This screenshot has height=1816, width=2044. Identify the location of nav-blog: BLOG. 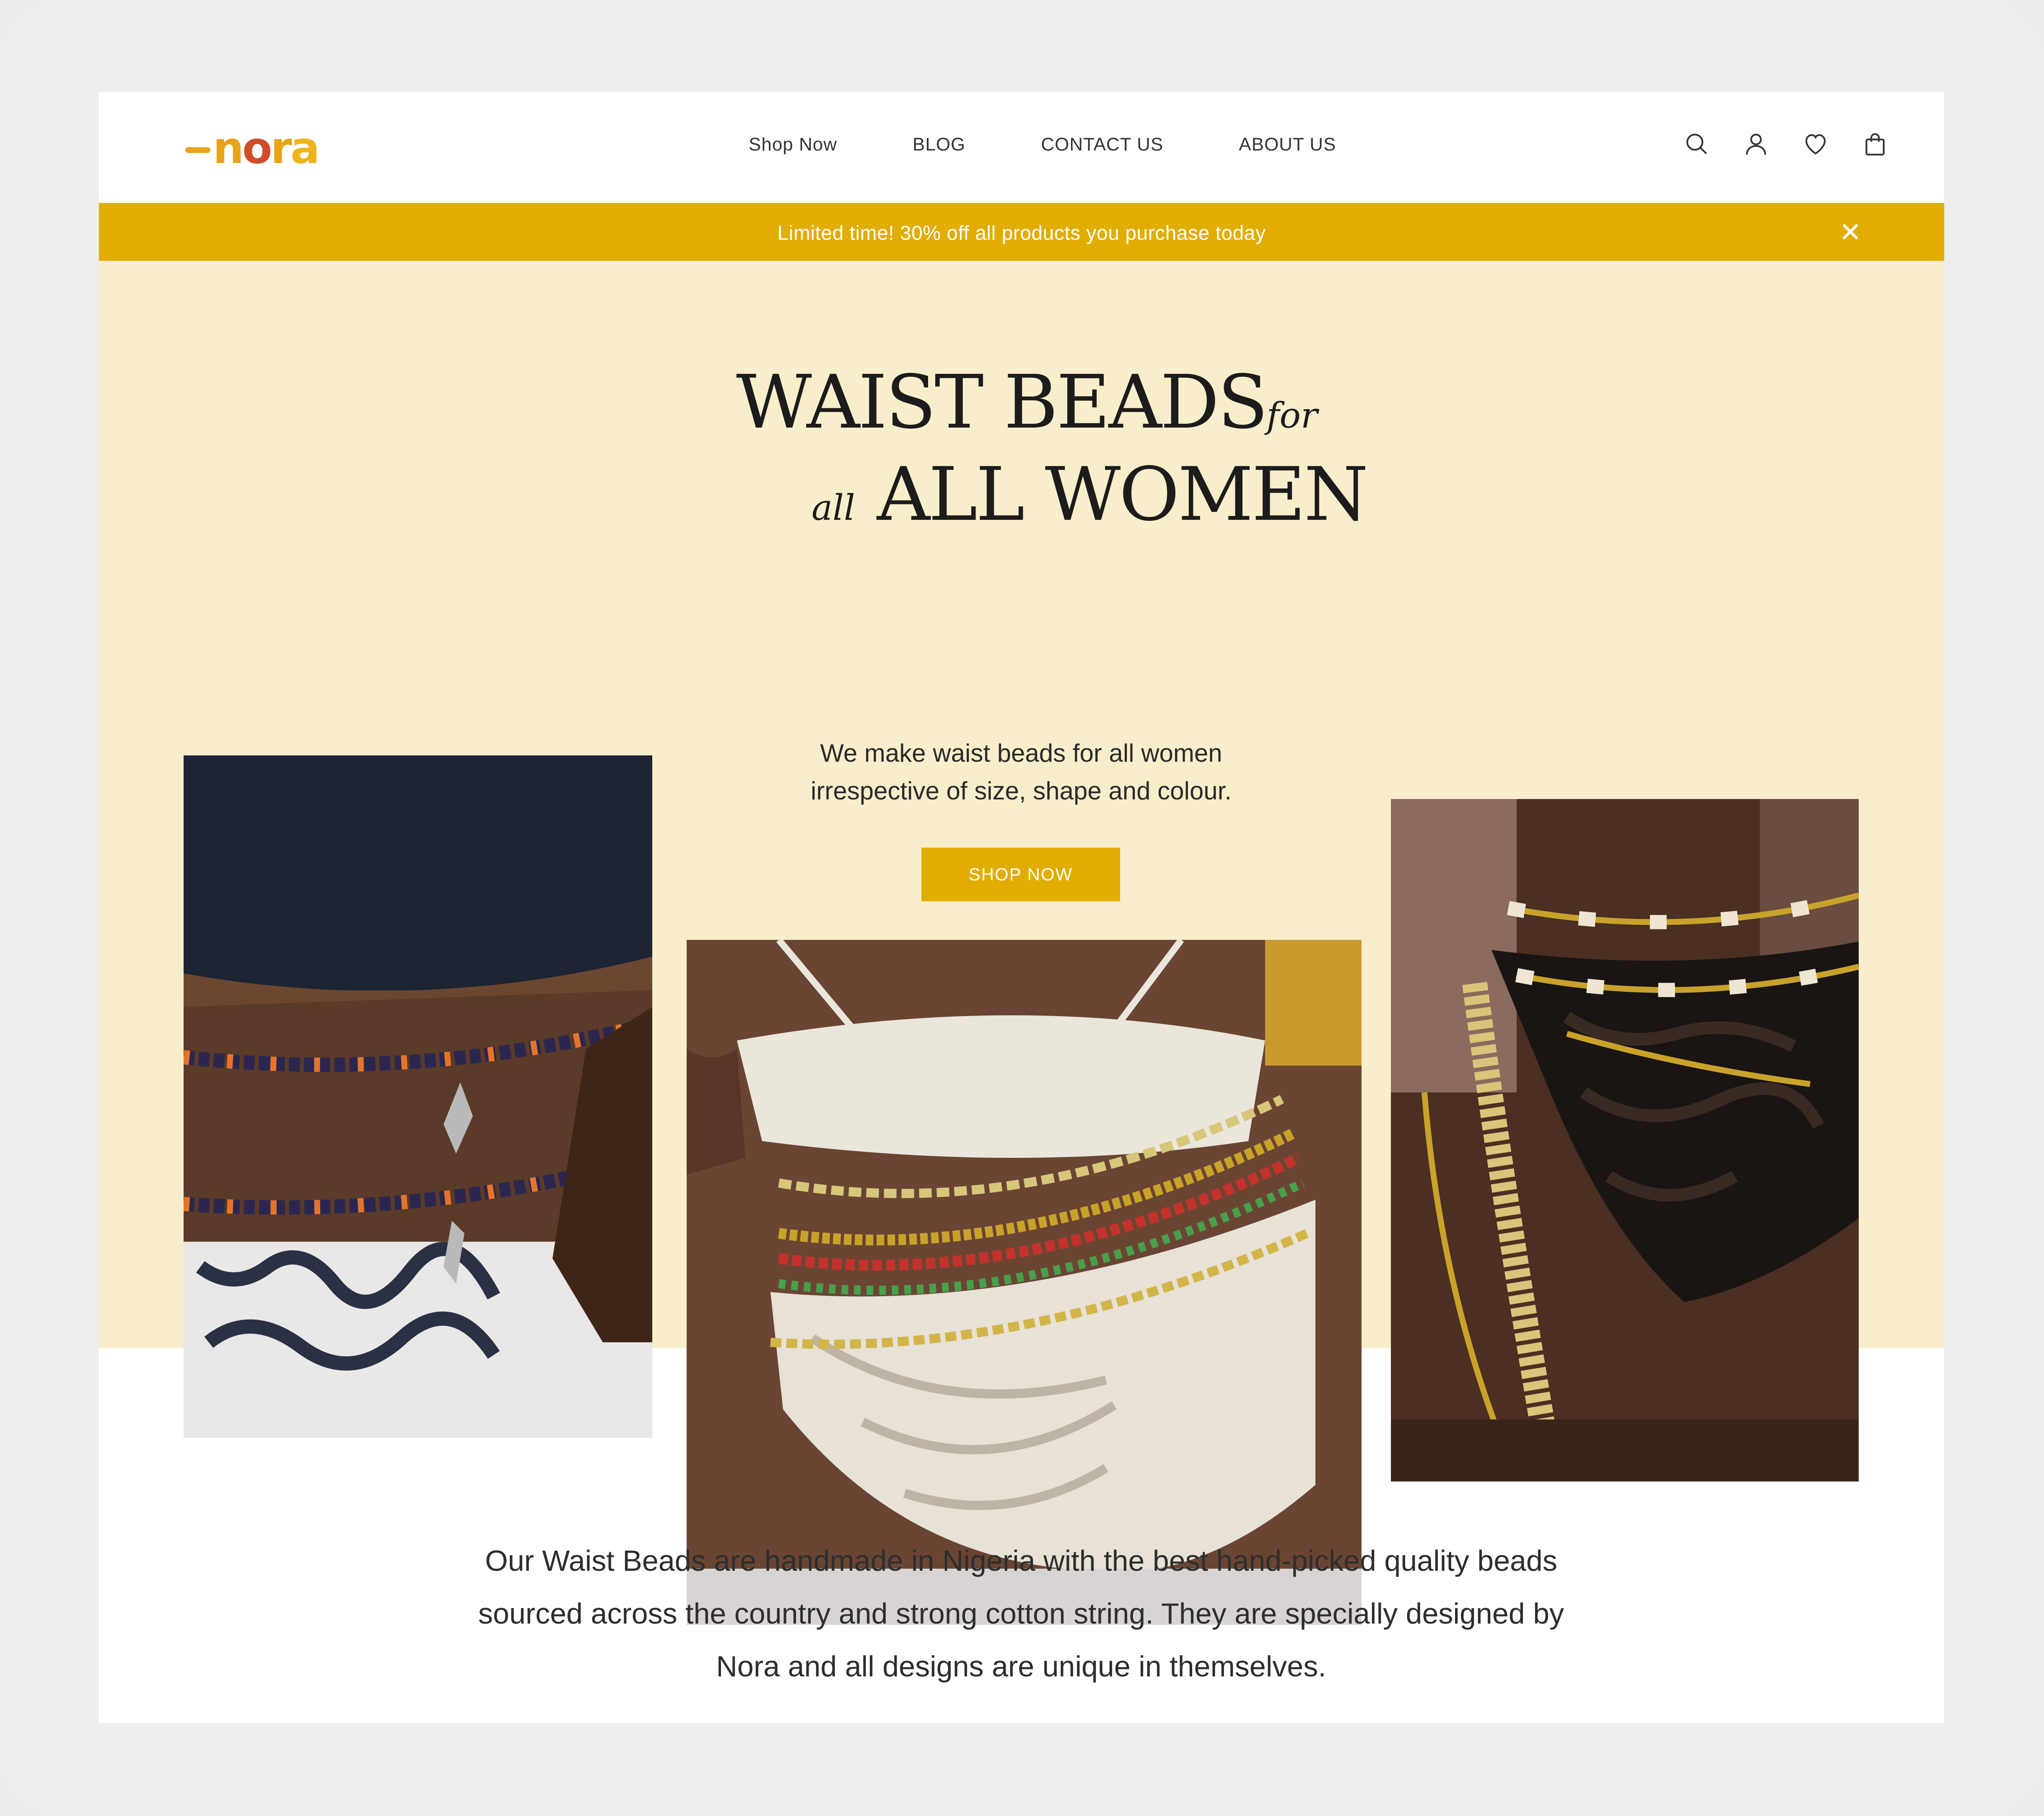
(939, 144).